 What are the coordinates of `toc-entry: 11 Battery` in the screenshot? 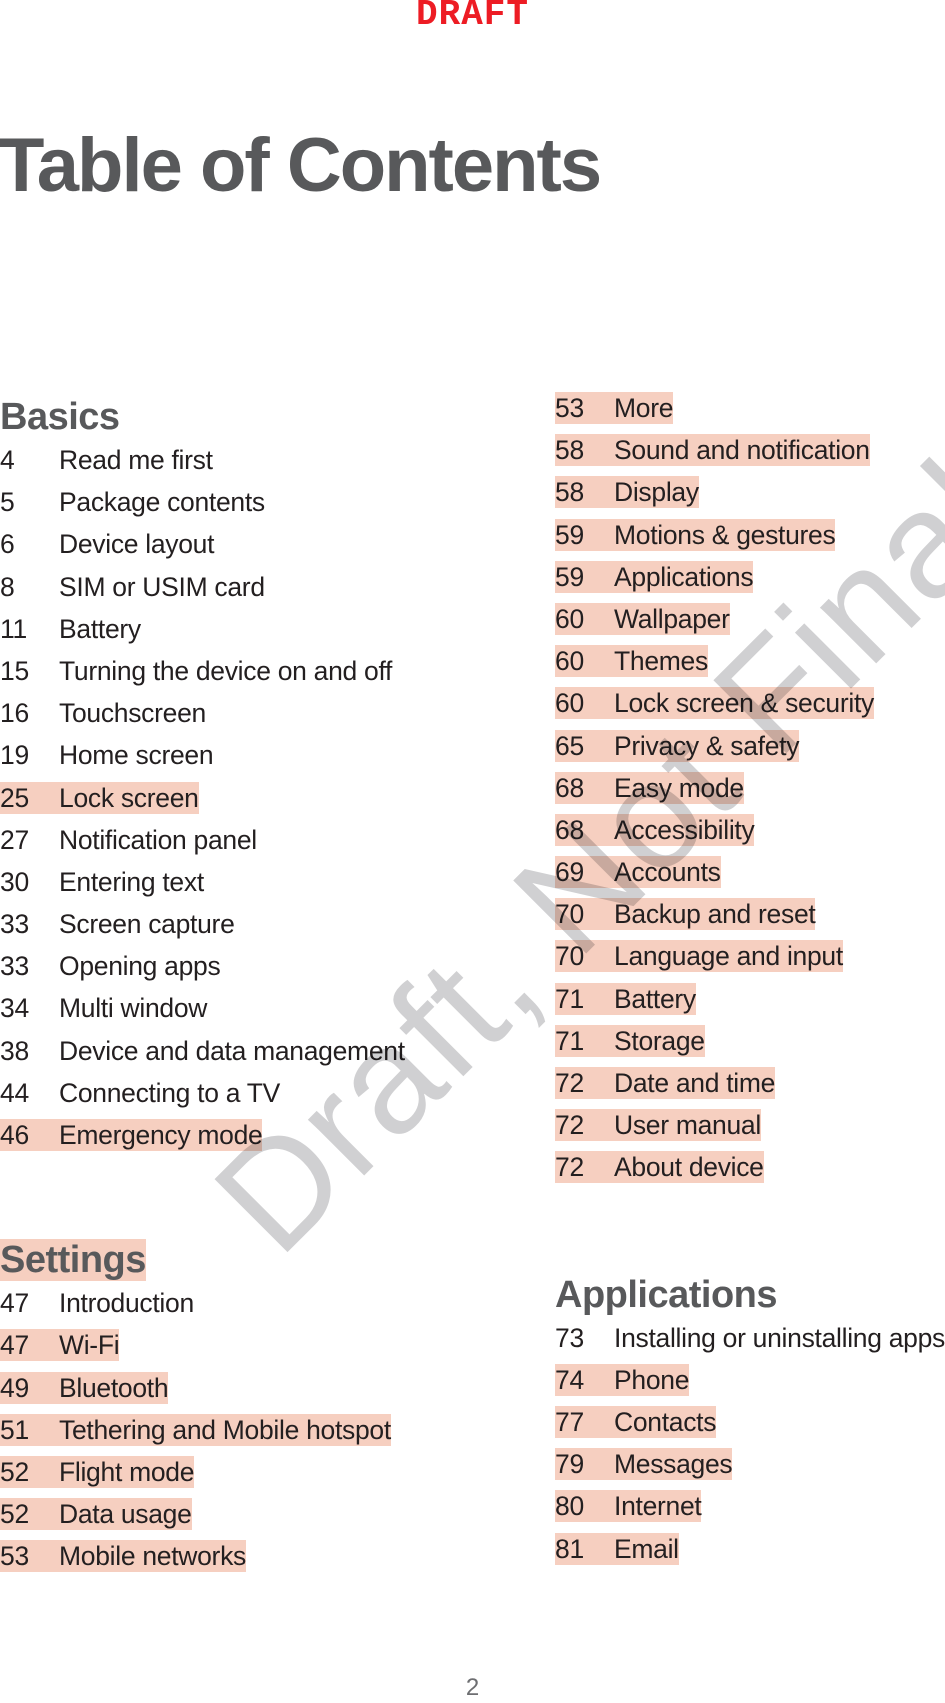 It's located at (250, 634).